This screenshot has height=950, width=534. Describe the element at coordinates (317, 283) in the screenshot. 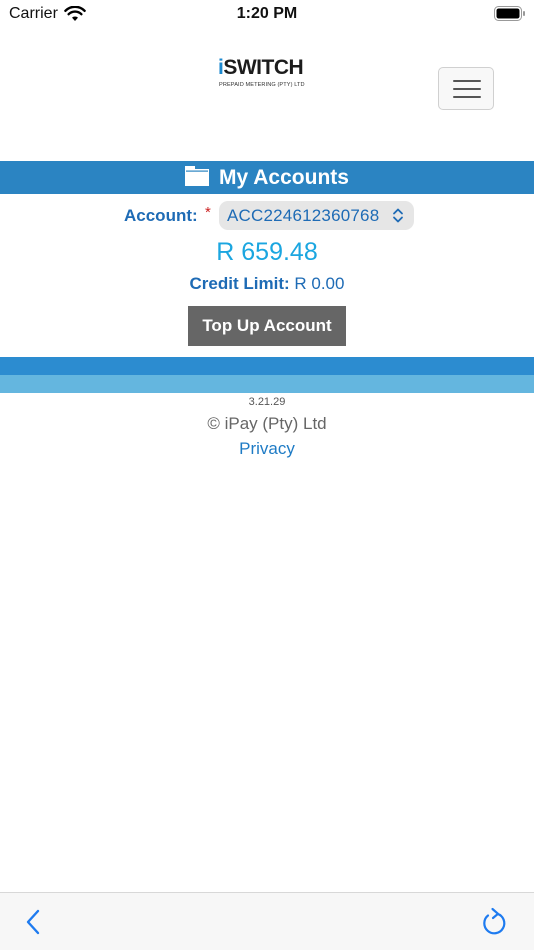

I see `credit-limit-value: R 0.00` at that location.